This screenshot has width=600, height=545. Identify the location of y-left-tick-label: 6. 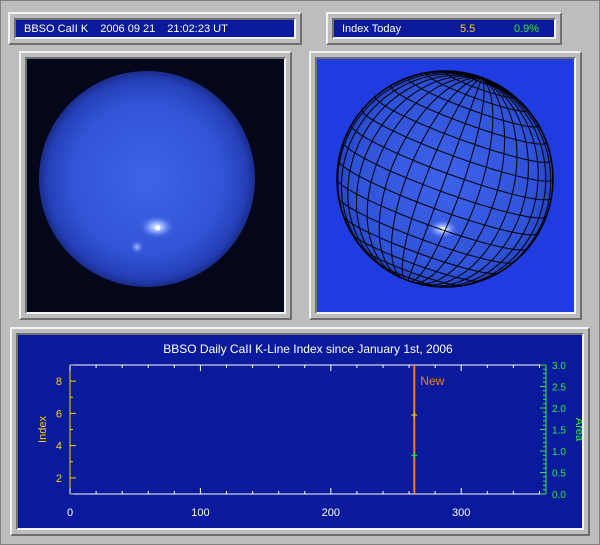
(59, 414).